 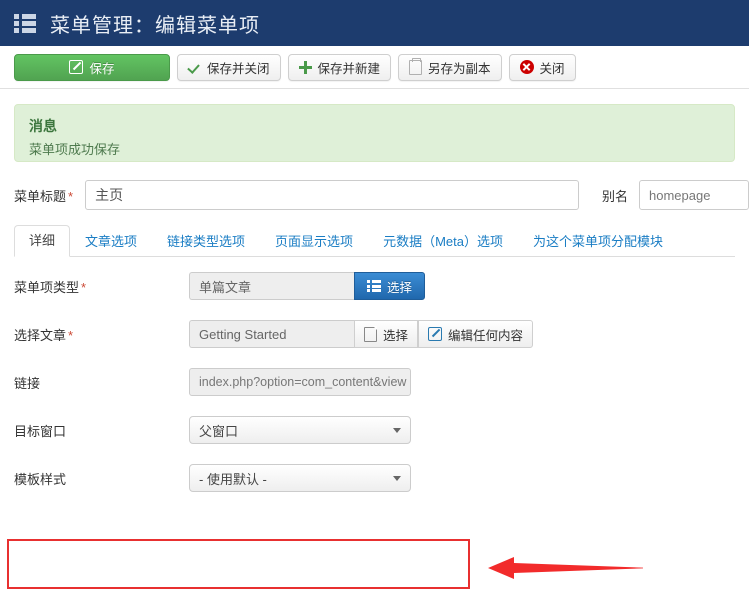 I want to click on save-and-close-button: 保存并关闭, so click(x=229, y=67).